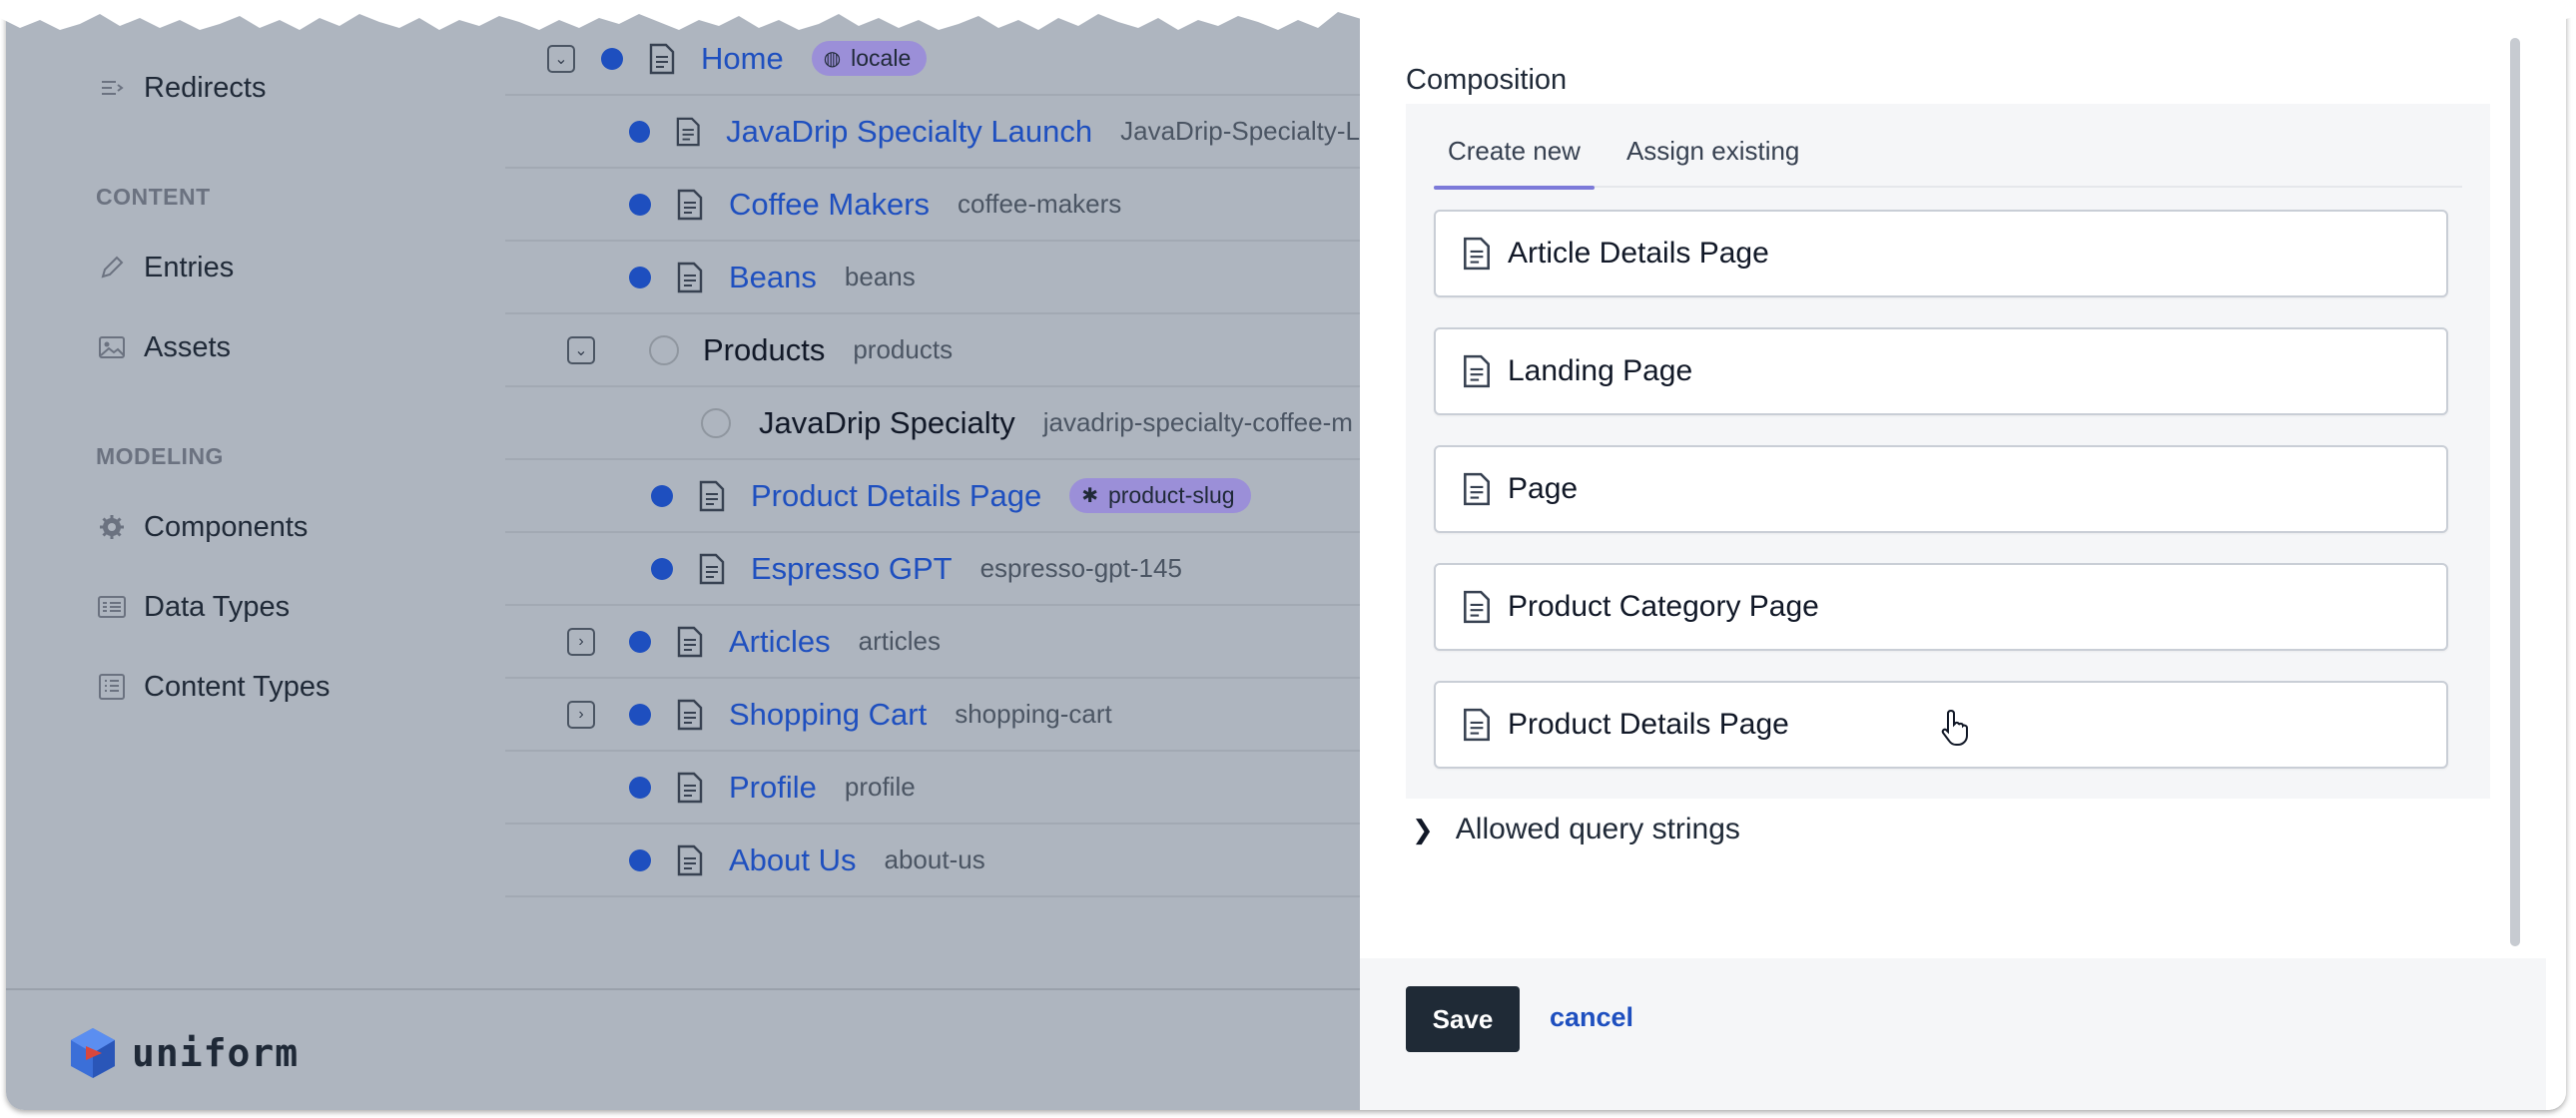 Image resolution: width=2576 pixels, height=1118 pixels. I want to click on hand-cursor-icon, so click(1954, 727).